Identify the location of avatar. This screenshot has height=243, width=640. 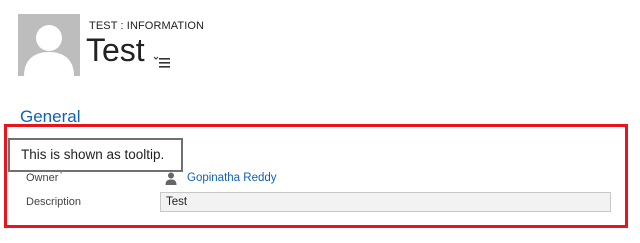
(49, 45).